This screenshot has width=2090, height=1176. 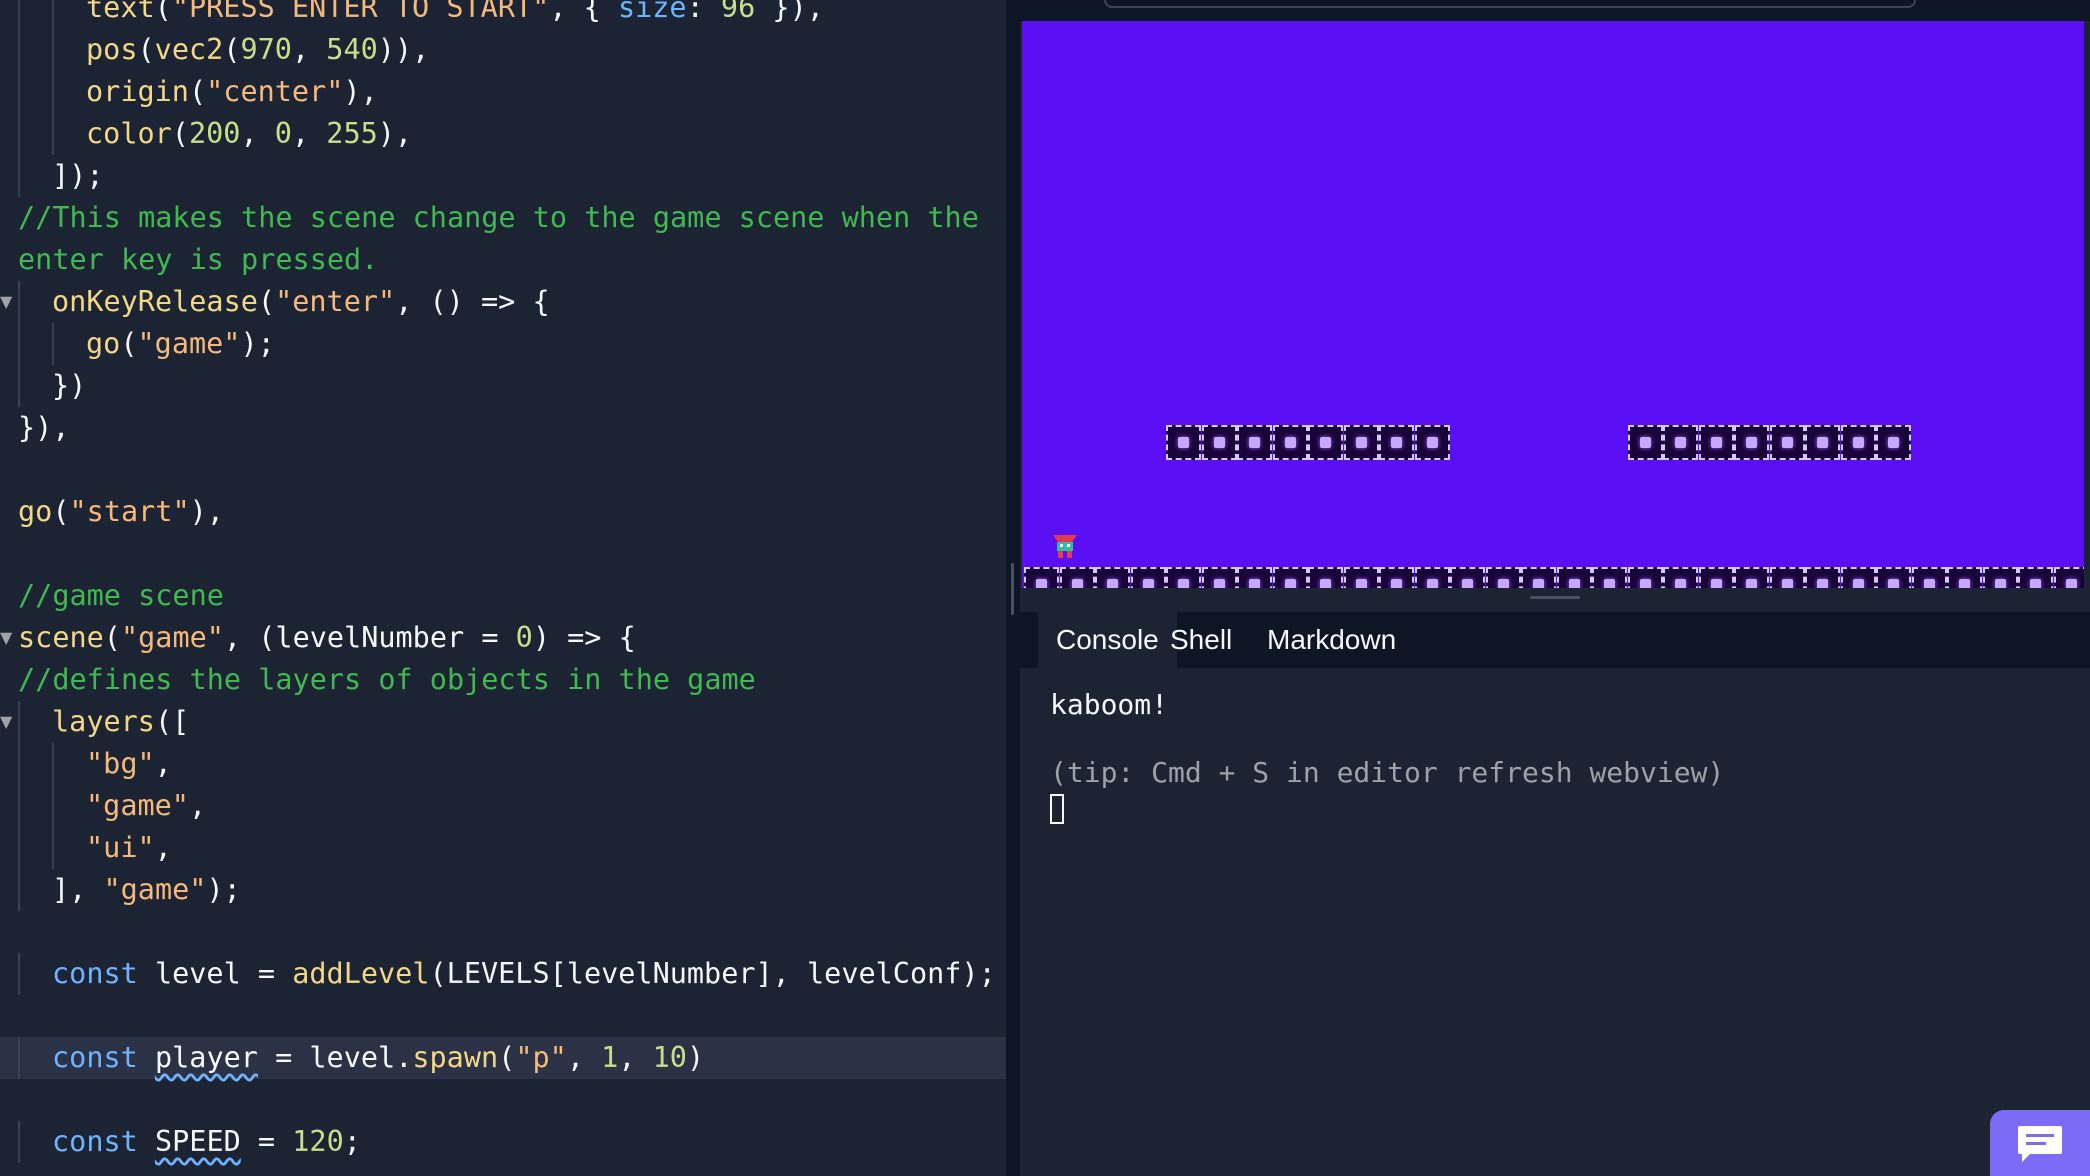 I want to click on code-text: go("start"),, so click(x=121, y=512).